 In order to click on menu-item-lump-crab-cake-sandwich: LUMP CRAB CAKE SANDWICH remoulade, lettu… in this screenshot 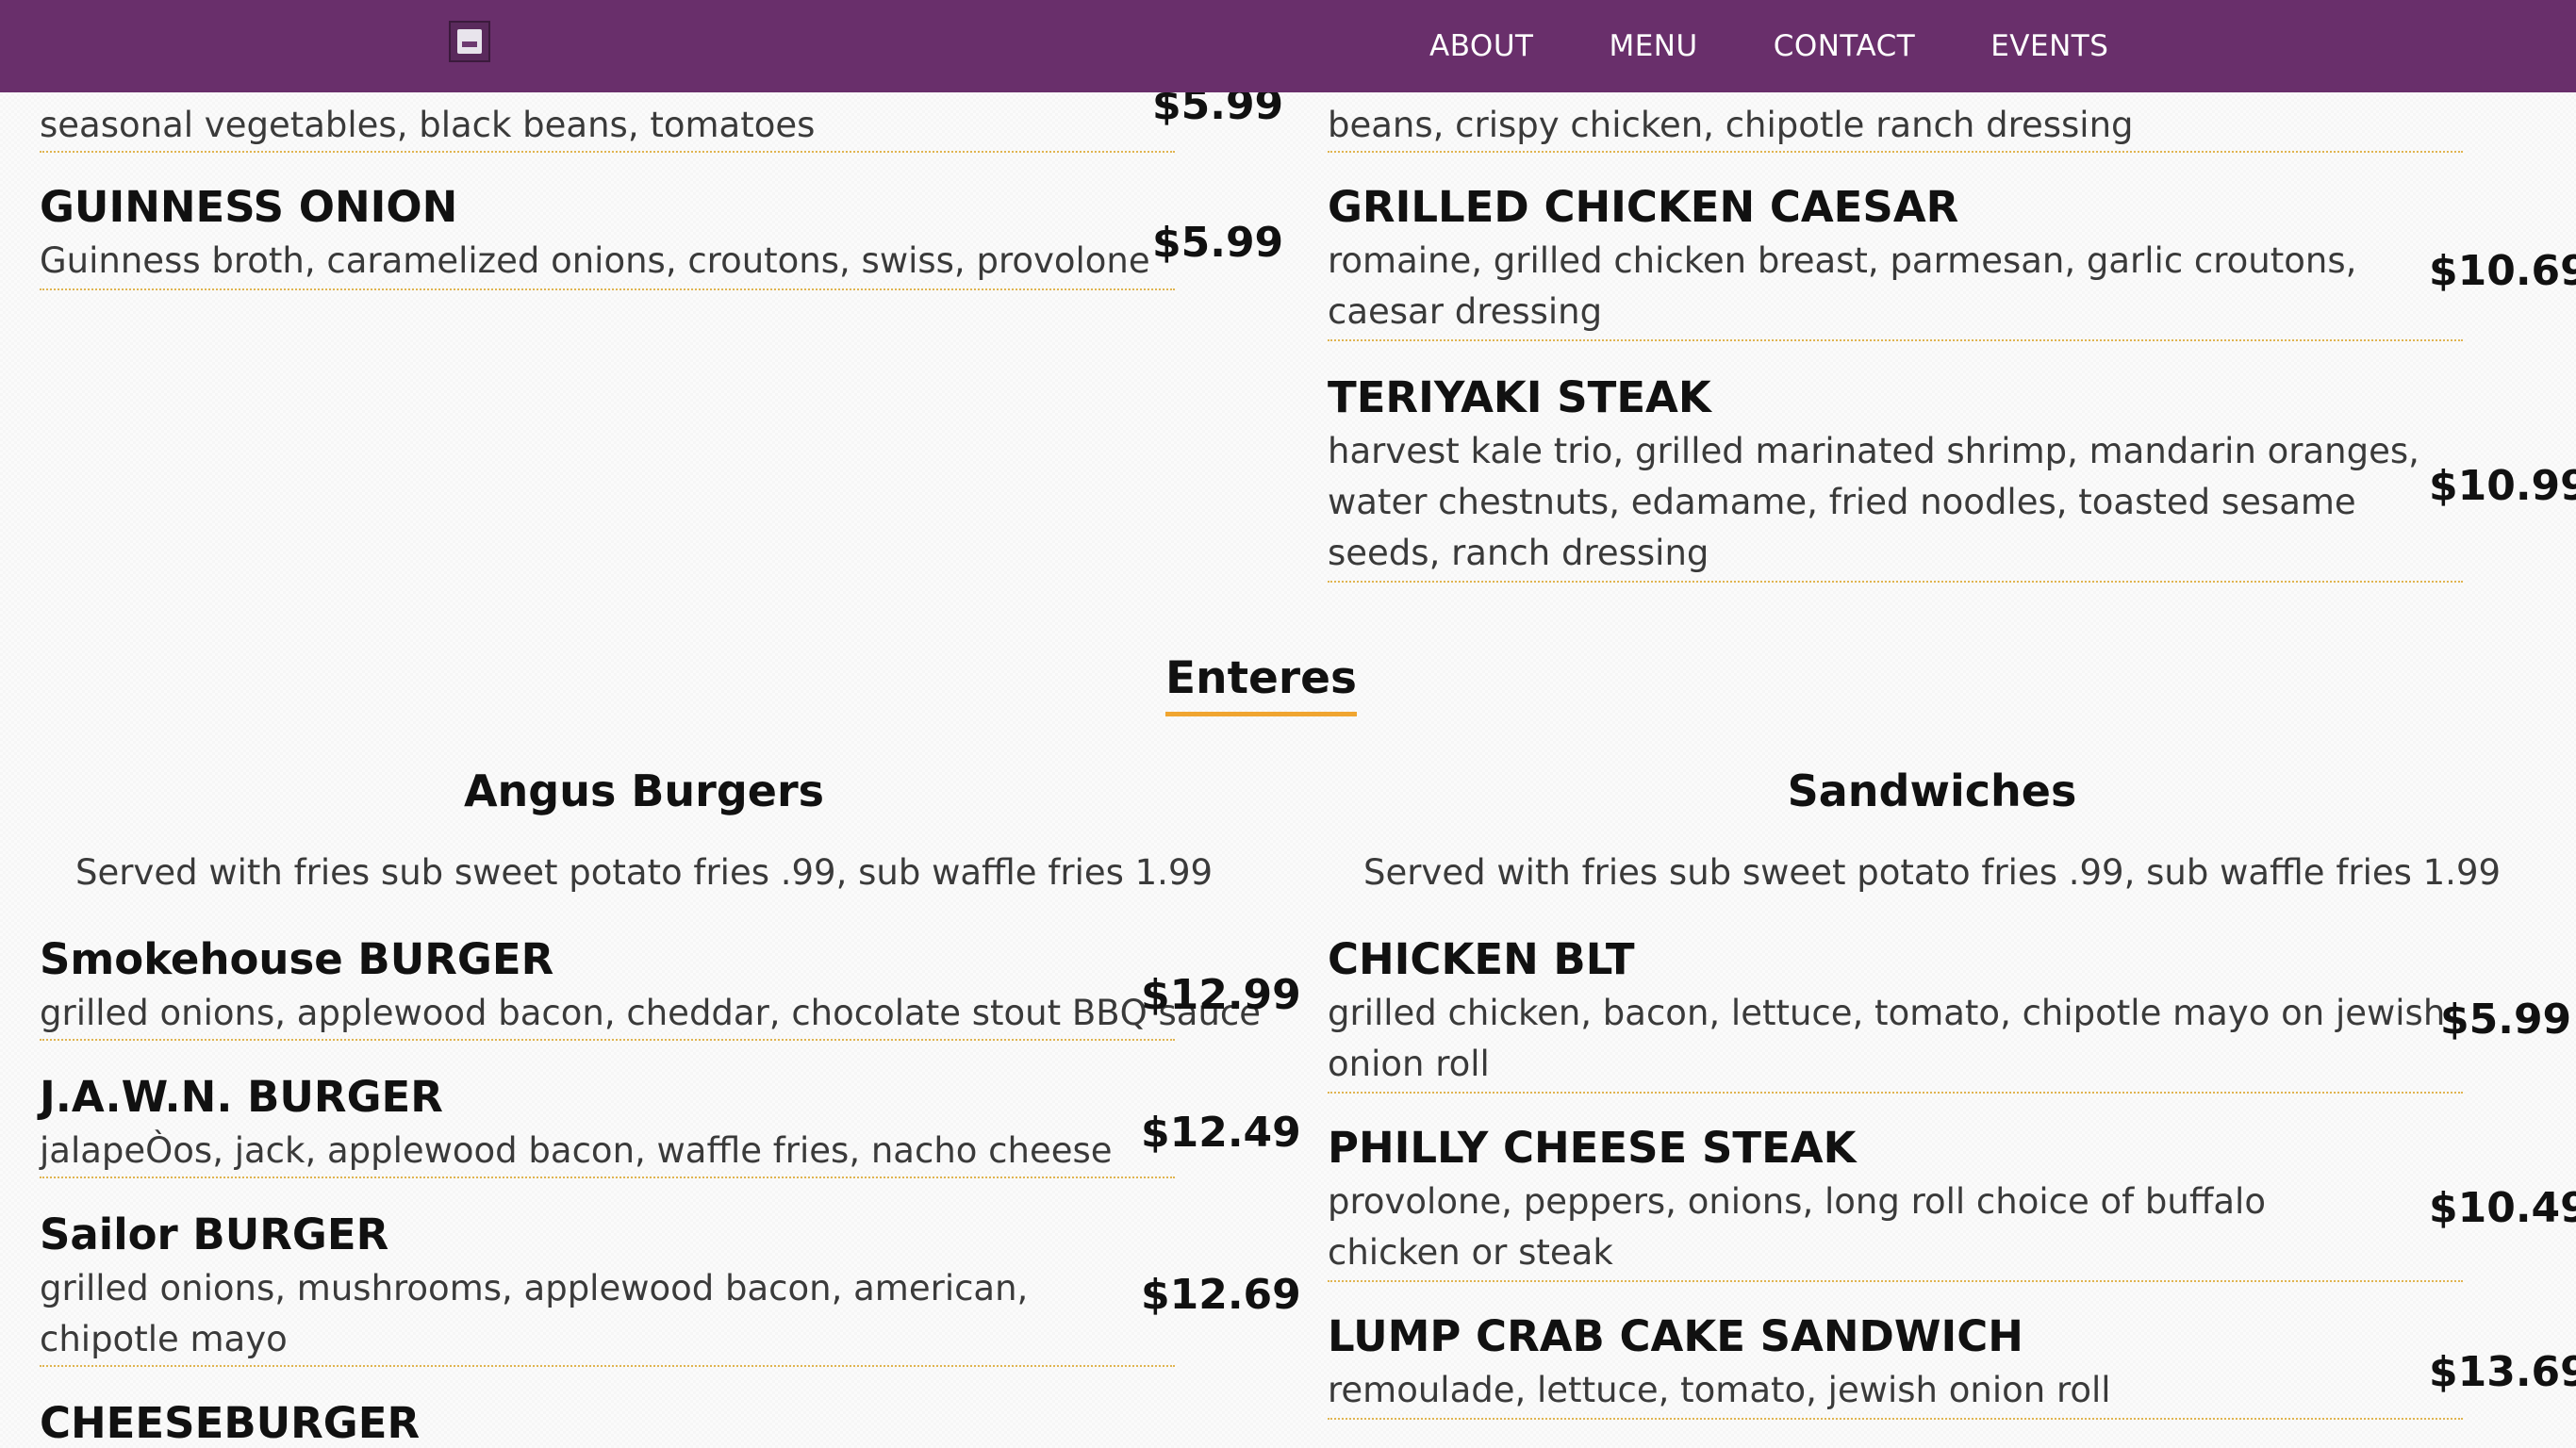, I will do `click(1895, 1364)`.